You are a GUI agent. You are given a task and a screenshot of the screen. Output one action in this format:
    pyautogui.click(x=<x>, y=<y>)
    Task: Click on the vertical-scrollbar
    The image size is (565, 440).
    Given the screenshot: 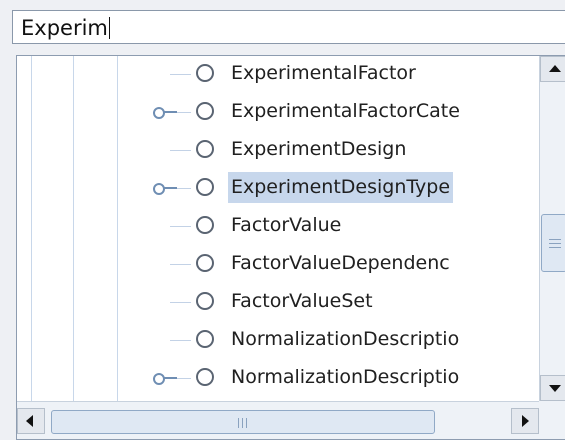 What is the action you would take?
    pyautogui.click(x=552, y=228)
    